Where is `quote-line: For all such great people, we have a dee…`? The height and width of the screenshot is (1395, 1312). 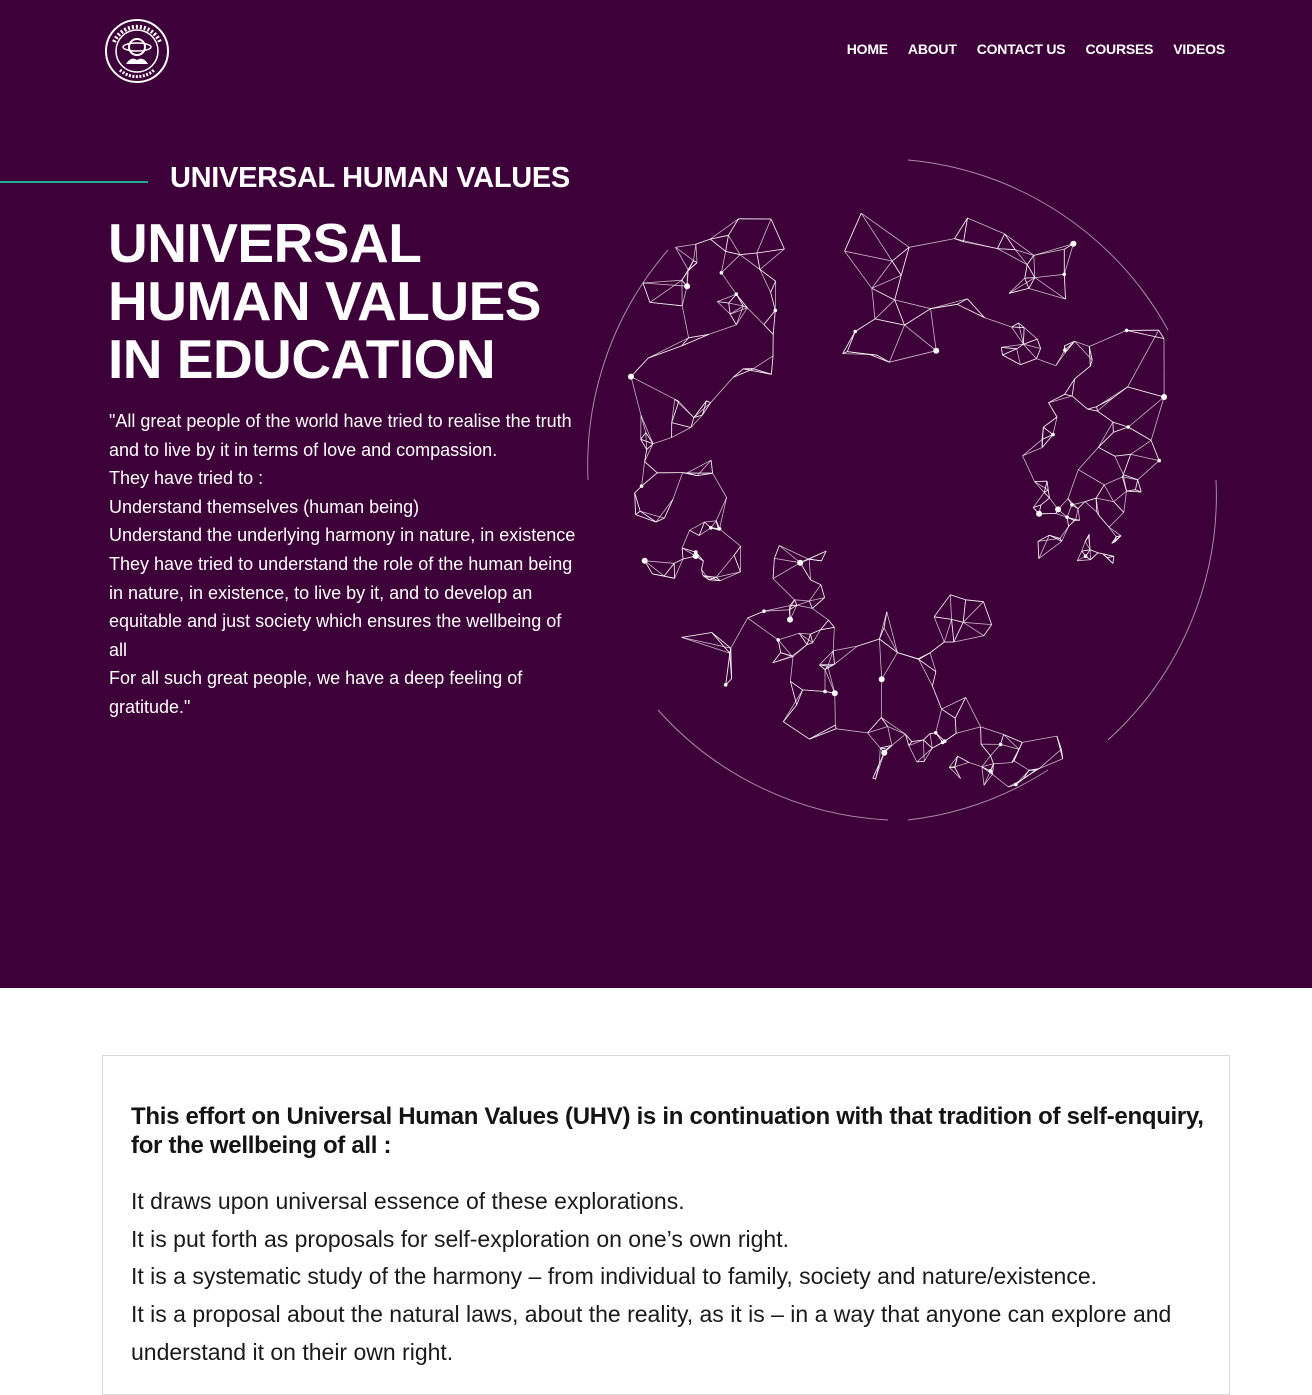
quote-line: For all such great people, we have a dee… is located at coordinates (344, 692).